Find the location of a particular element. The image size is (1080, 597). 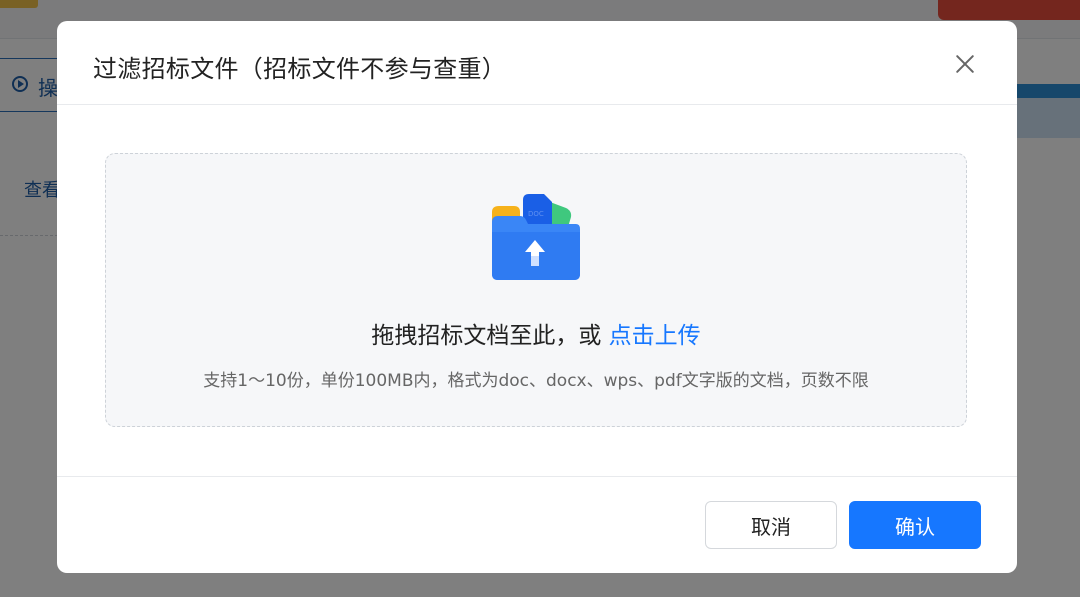

dialog-footer: 取消 确认 is located at coordinates (537, 524).